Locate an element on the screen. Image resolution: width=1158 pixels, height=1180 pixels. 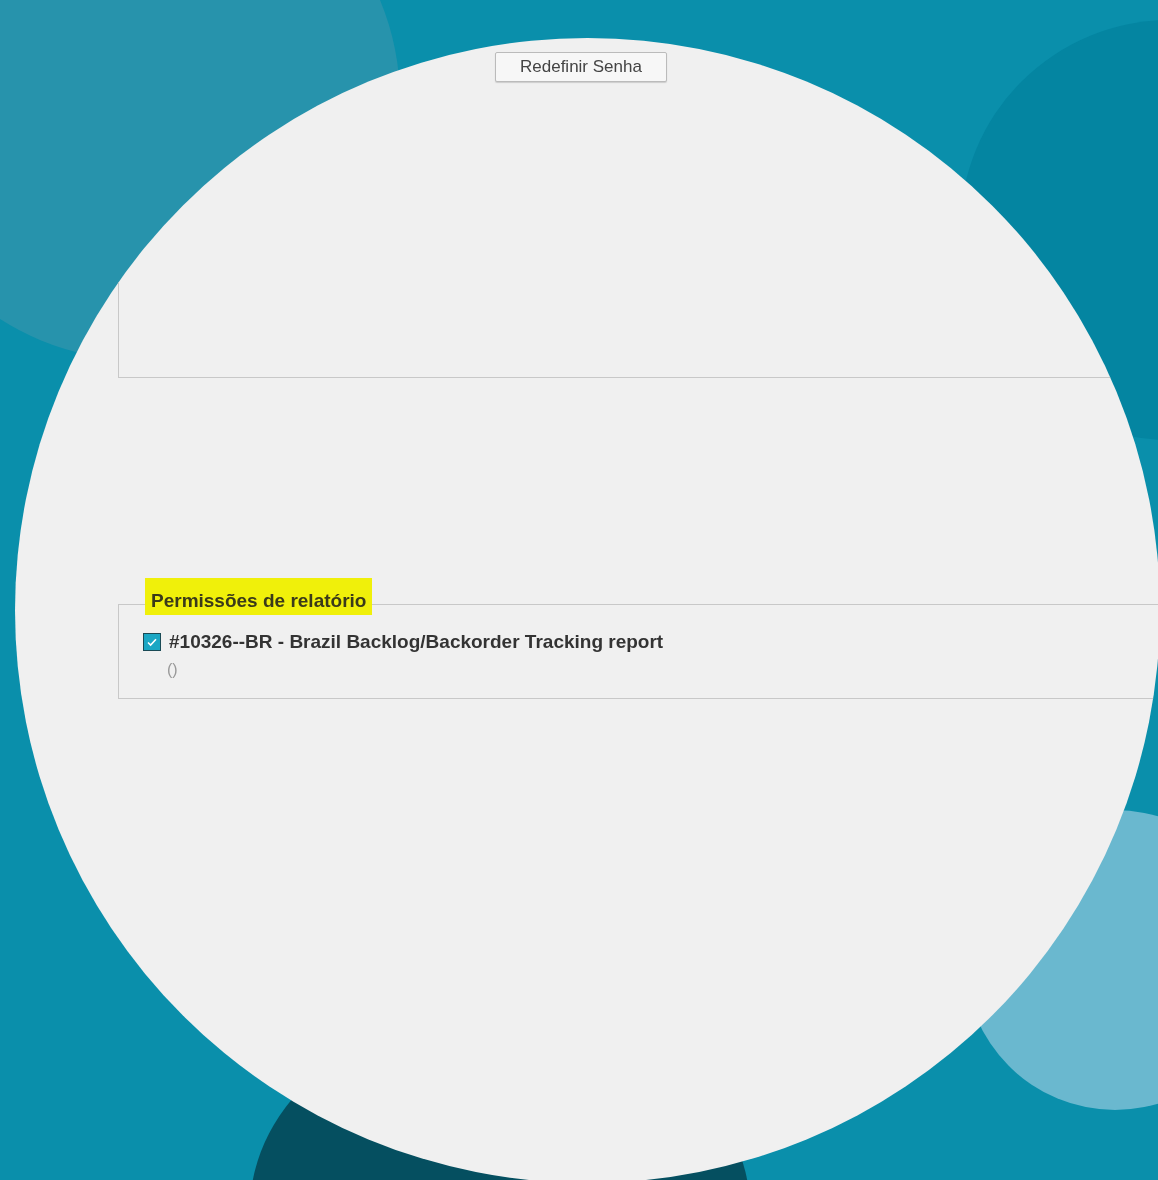
report-note: () is located at coordinates (172, 670).